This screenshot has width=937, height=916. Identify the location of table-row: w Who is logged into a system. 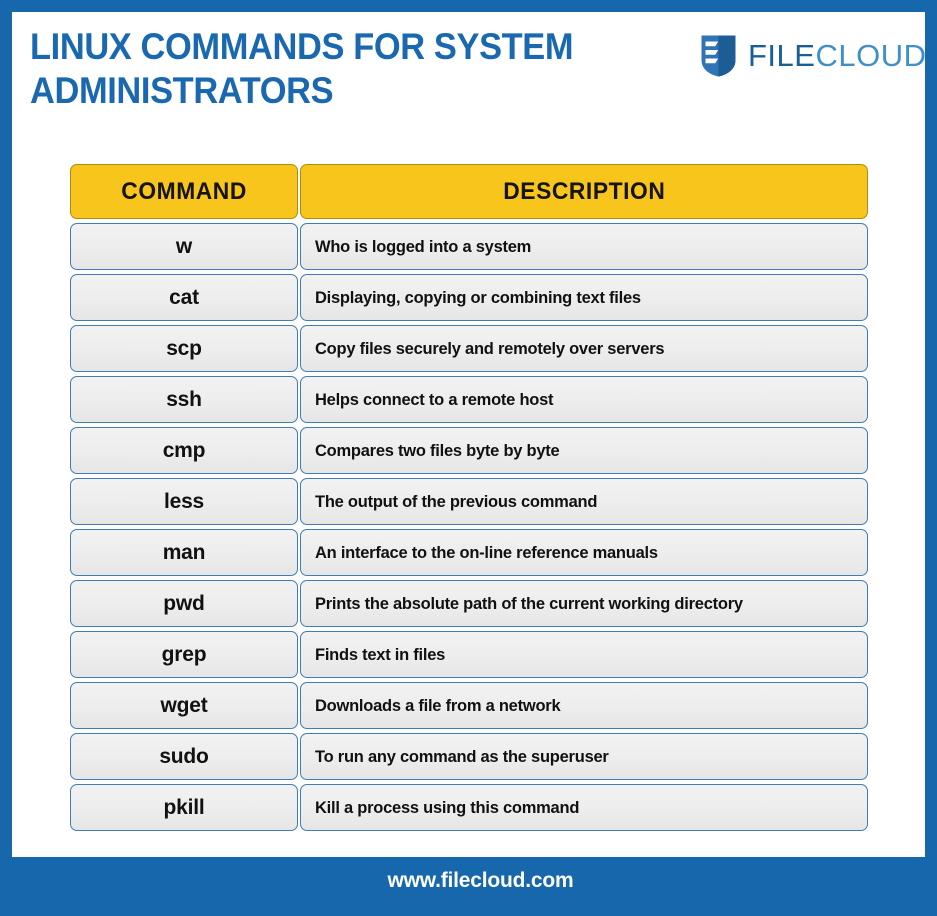
(469, 246).